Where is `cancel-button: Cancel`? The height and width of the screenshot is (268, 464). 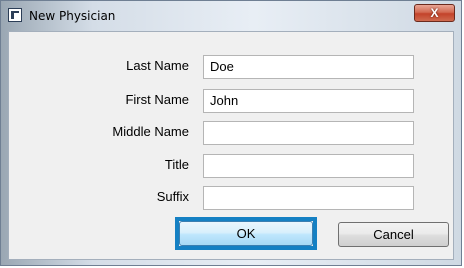 cancel-button: Cancel is located at coordinates (393, 234).